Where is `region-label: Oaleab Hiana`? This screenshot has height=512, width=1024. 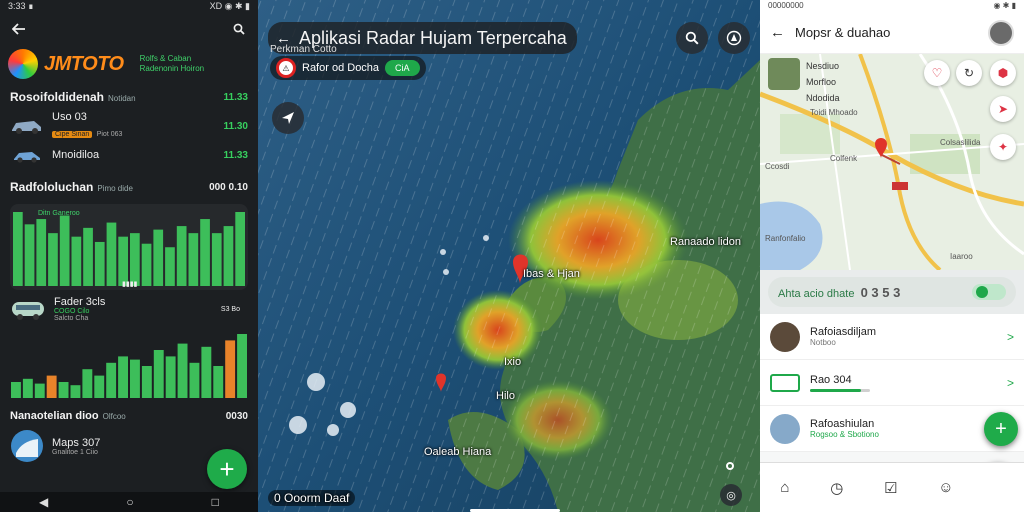 region-label: Oaleab Hiana is located at coordinates (458, 452).